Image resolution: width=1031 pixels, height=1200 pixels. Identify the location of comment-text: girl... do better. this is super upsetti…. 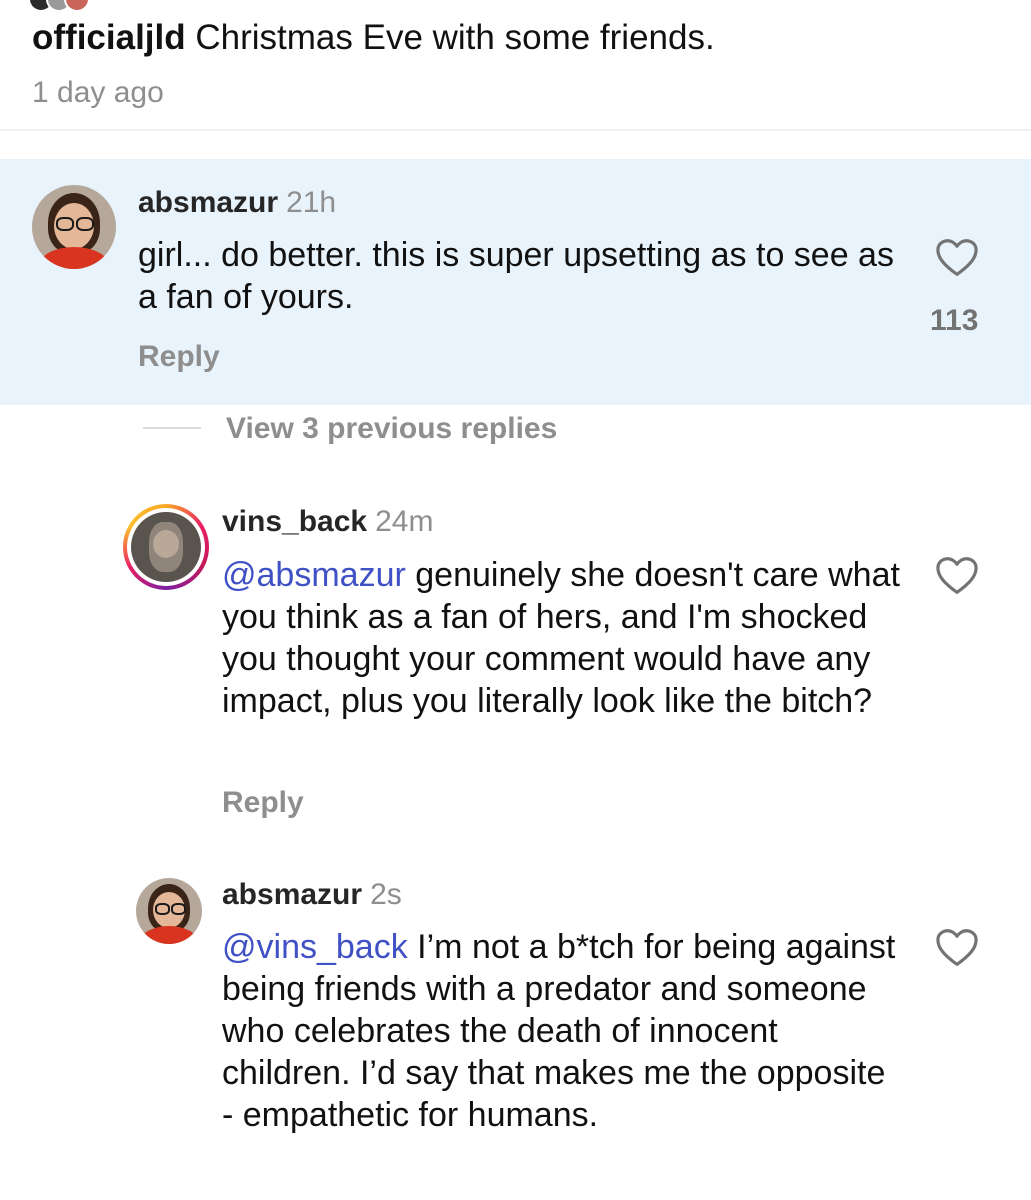
(516, 276).